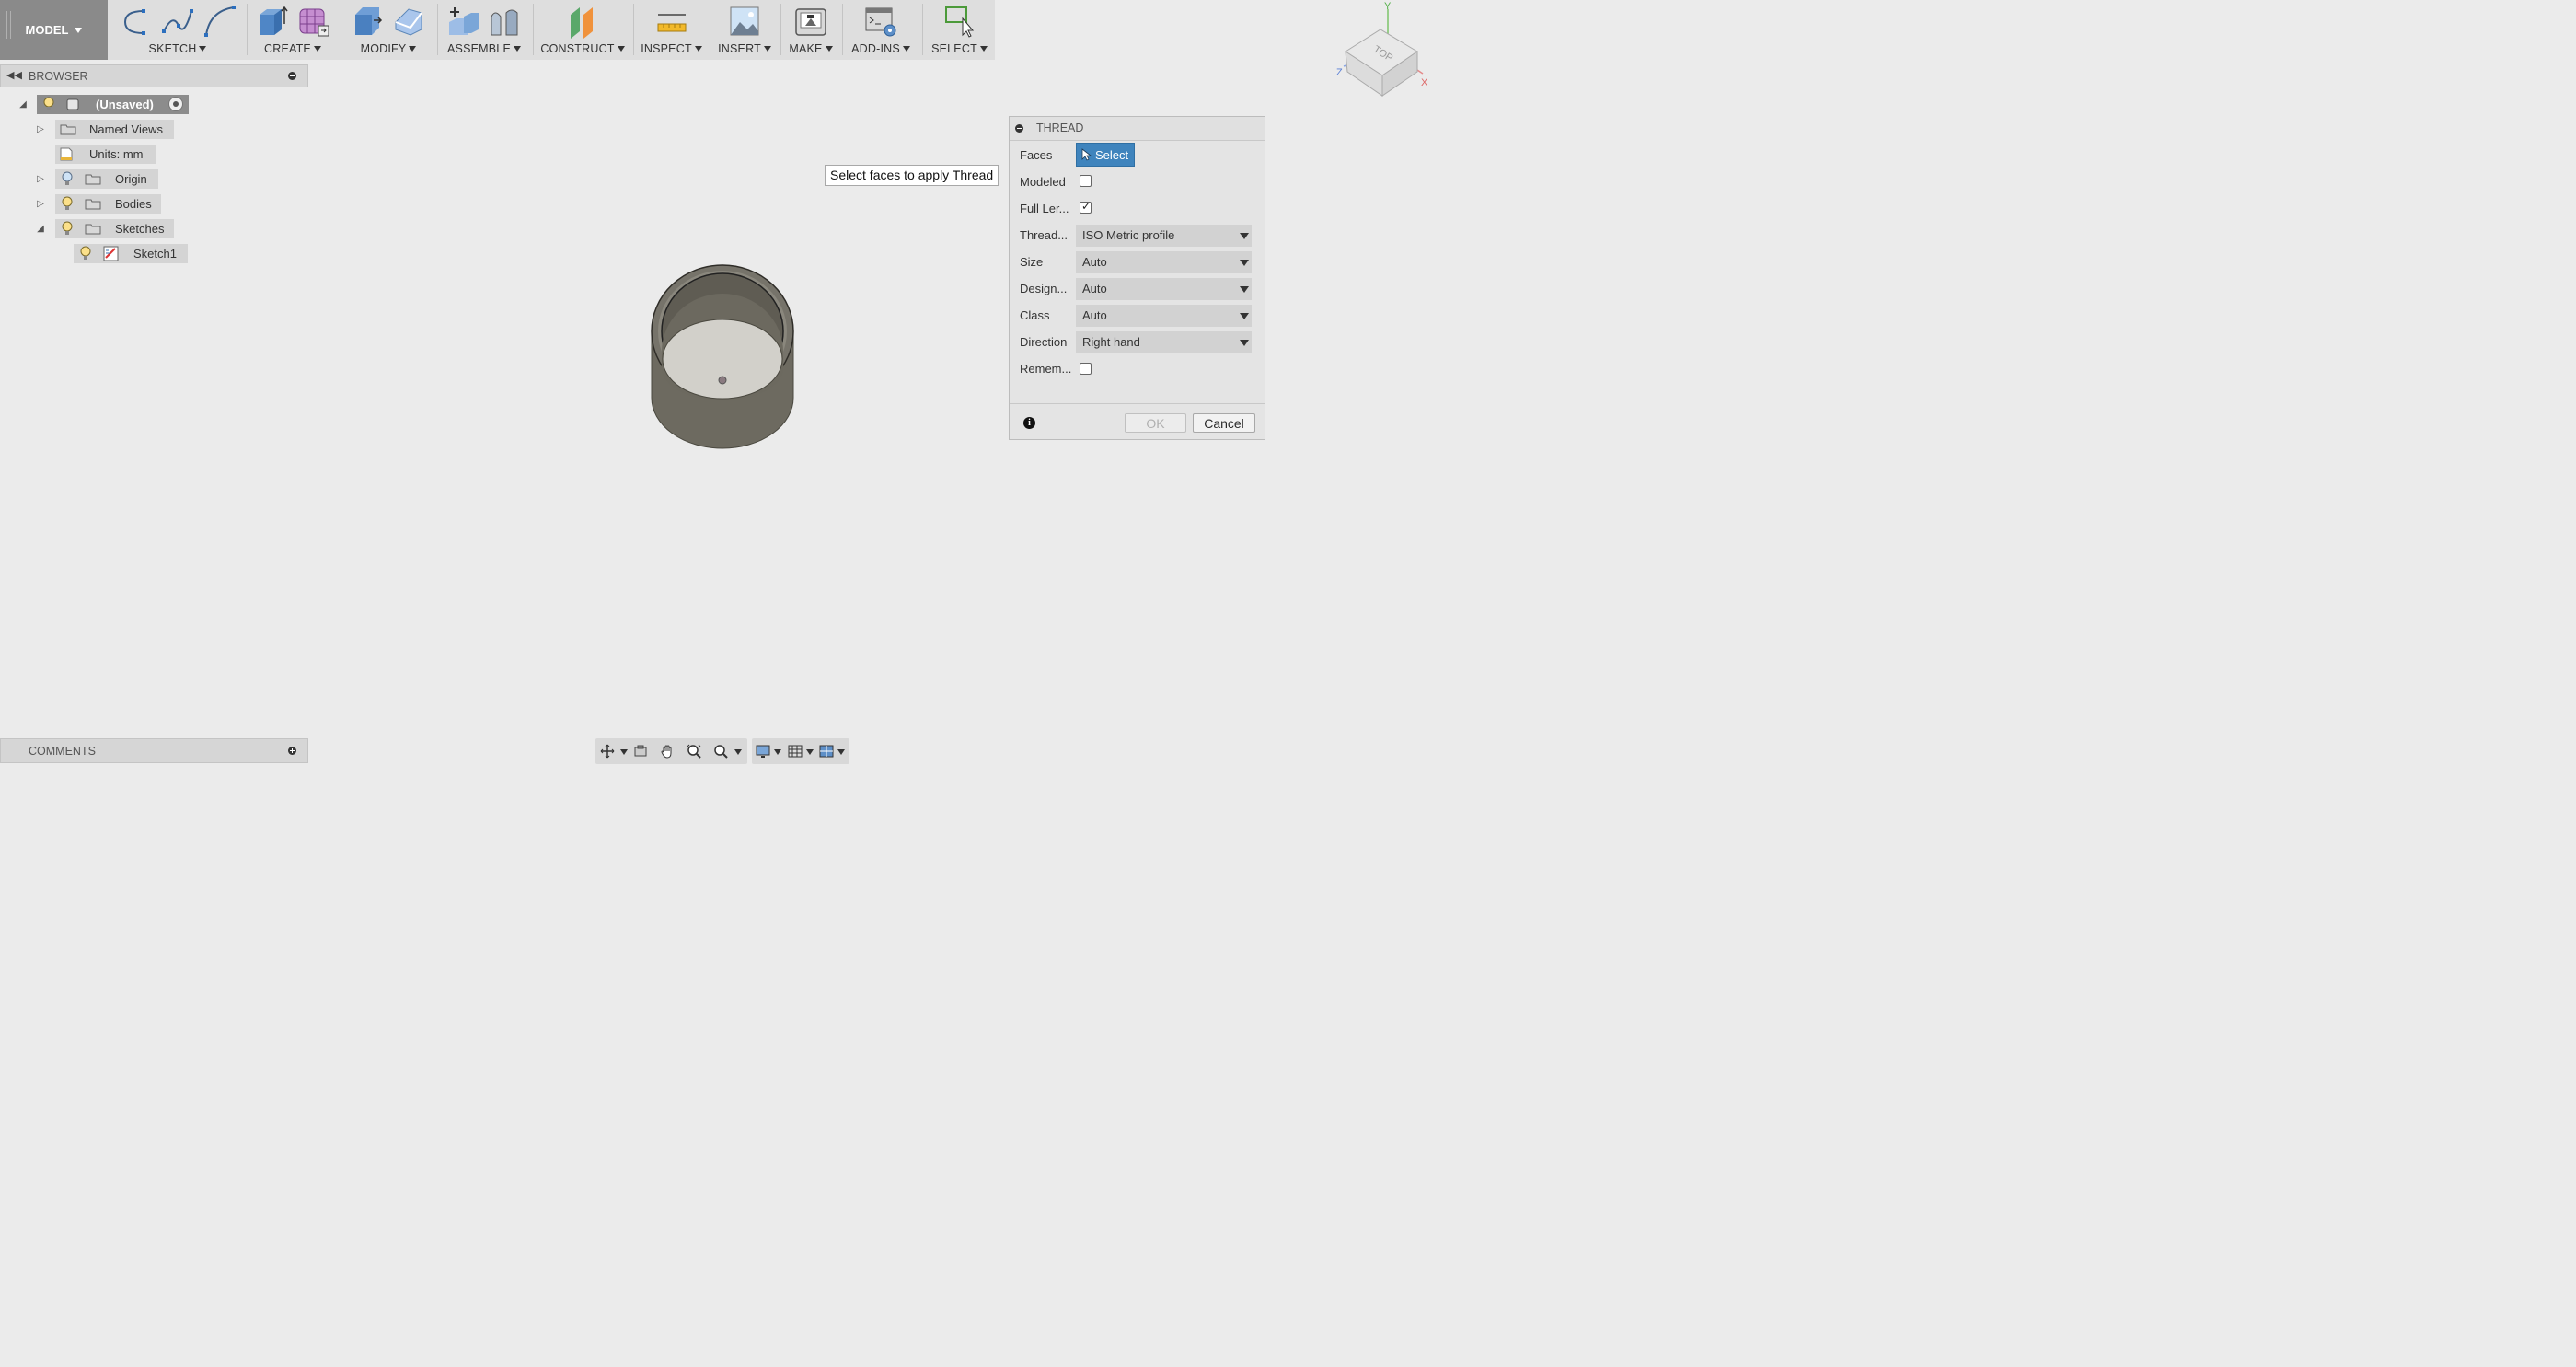  What do you see at coordinates (271, 21) in the screenshot?
I see `extrude-icon` at bounding box center [271, 21].